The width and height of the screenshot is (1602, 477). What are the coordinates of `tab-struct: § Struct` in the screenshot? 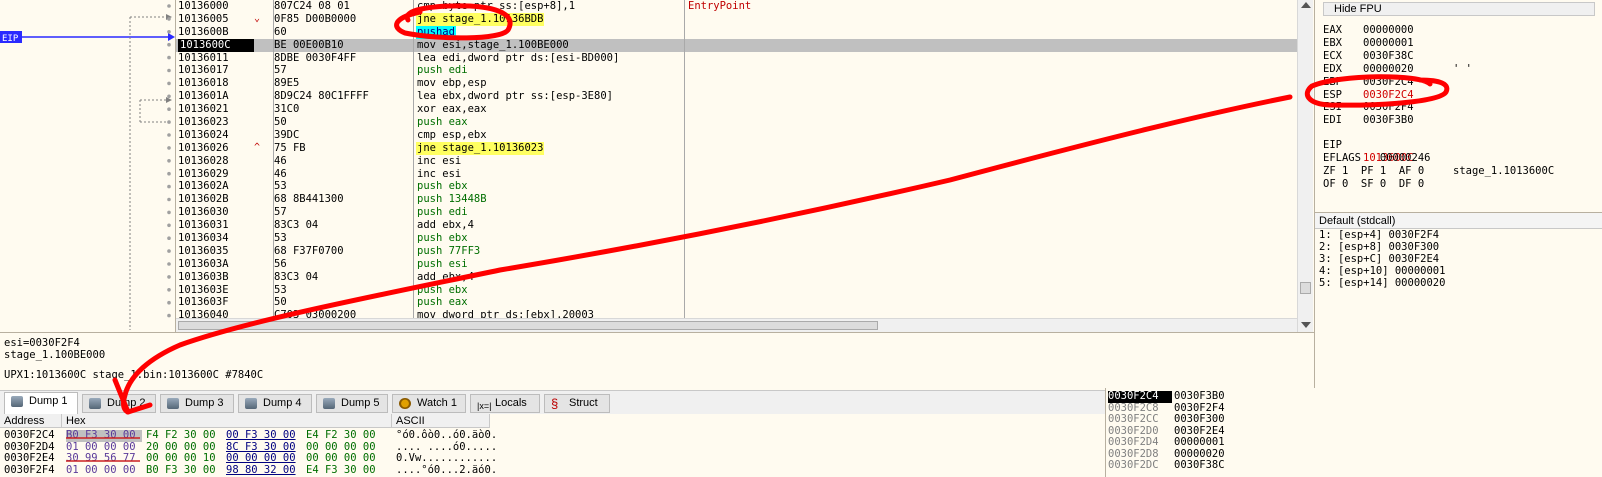 It's located at (577, 403).